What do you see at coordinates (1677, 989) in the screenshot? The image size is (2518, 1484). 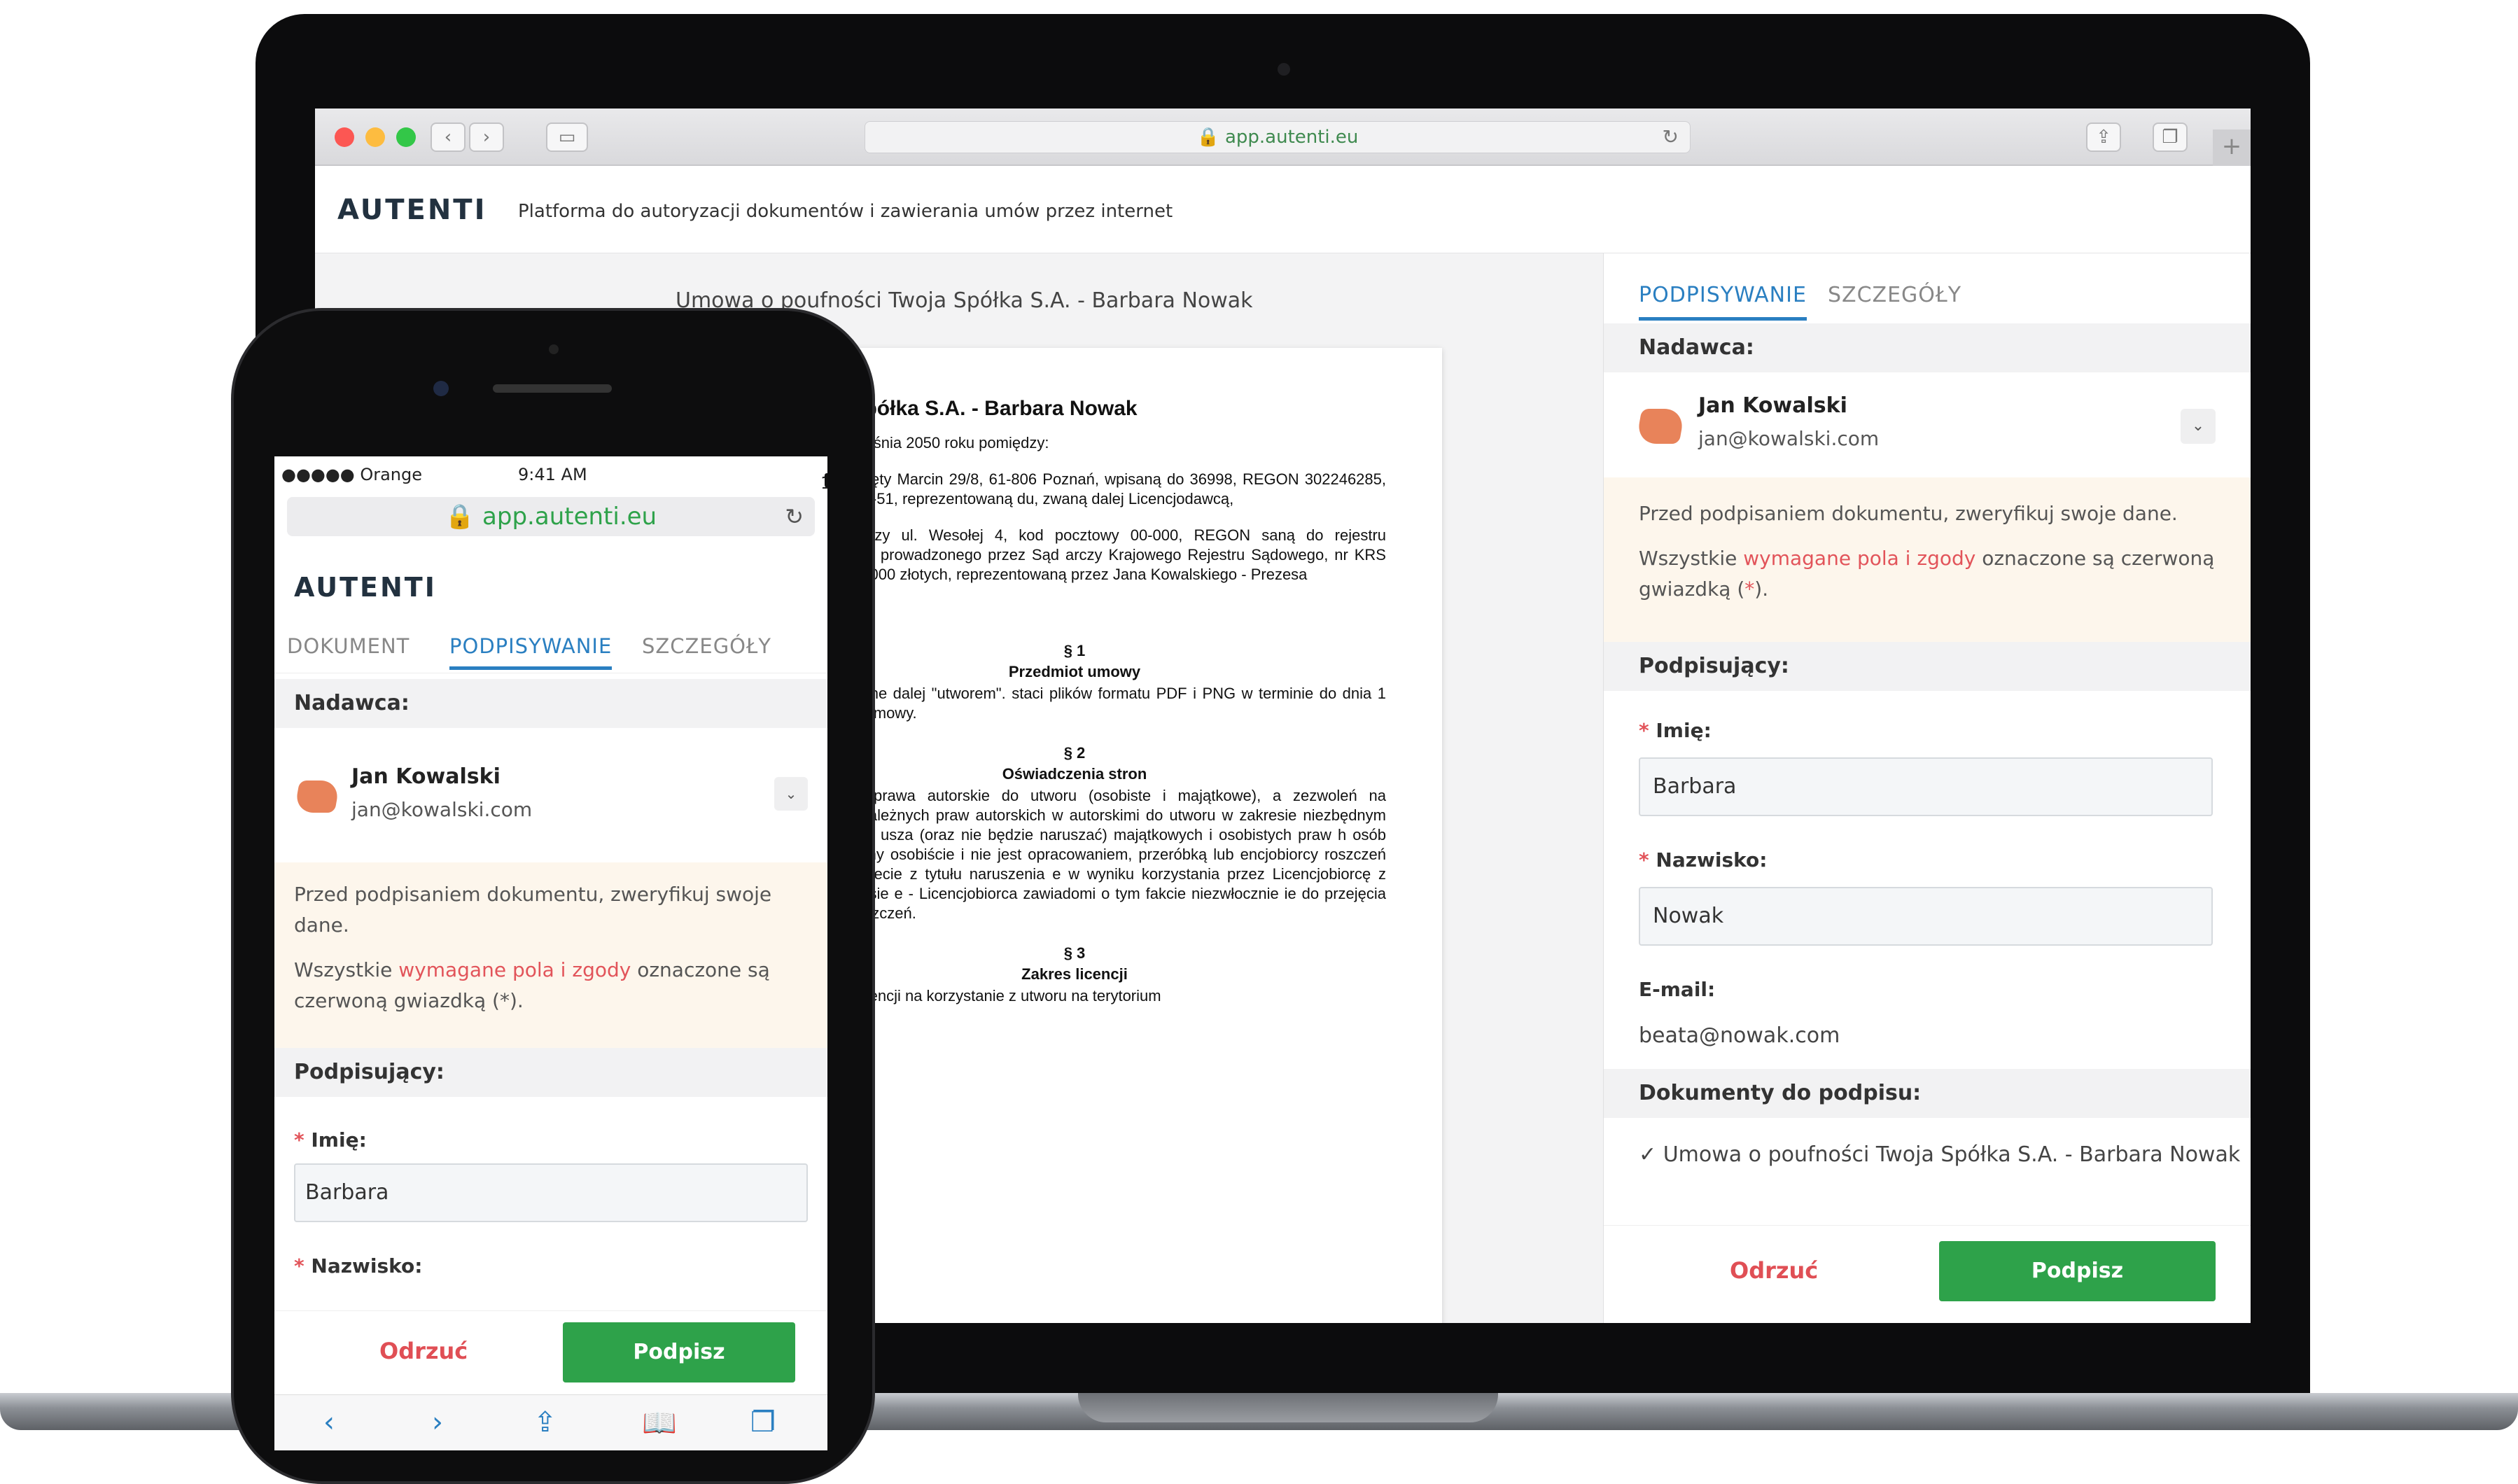 I see `email-label: E-mail:` at bounding box center [1677, 989].